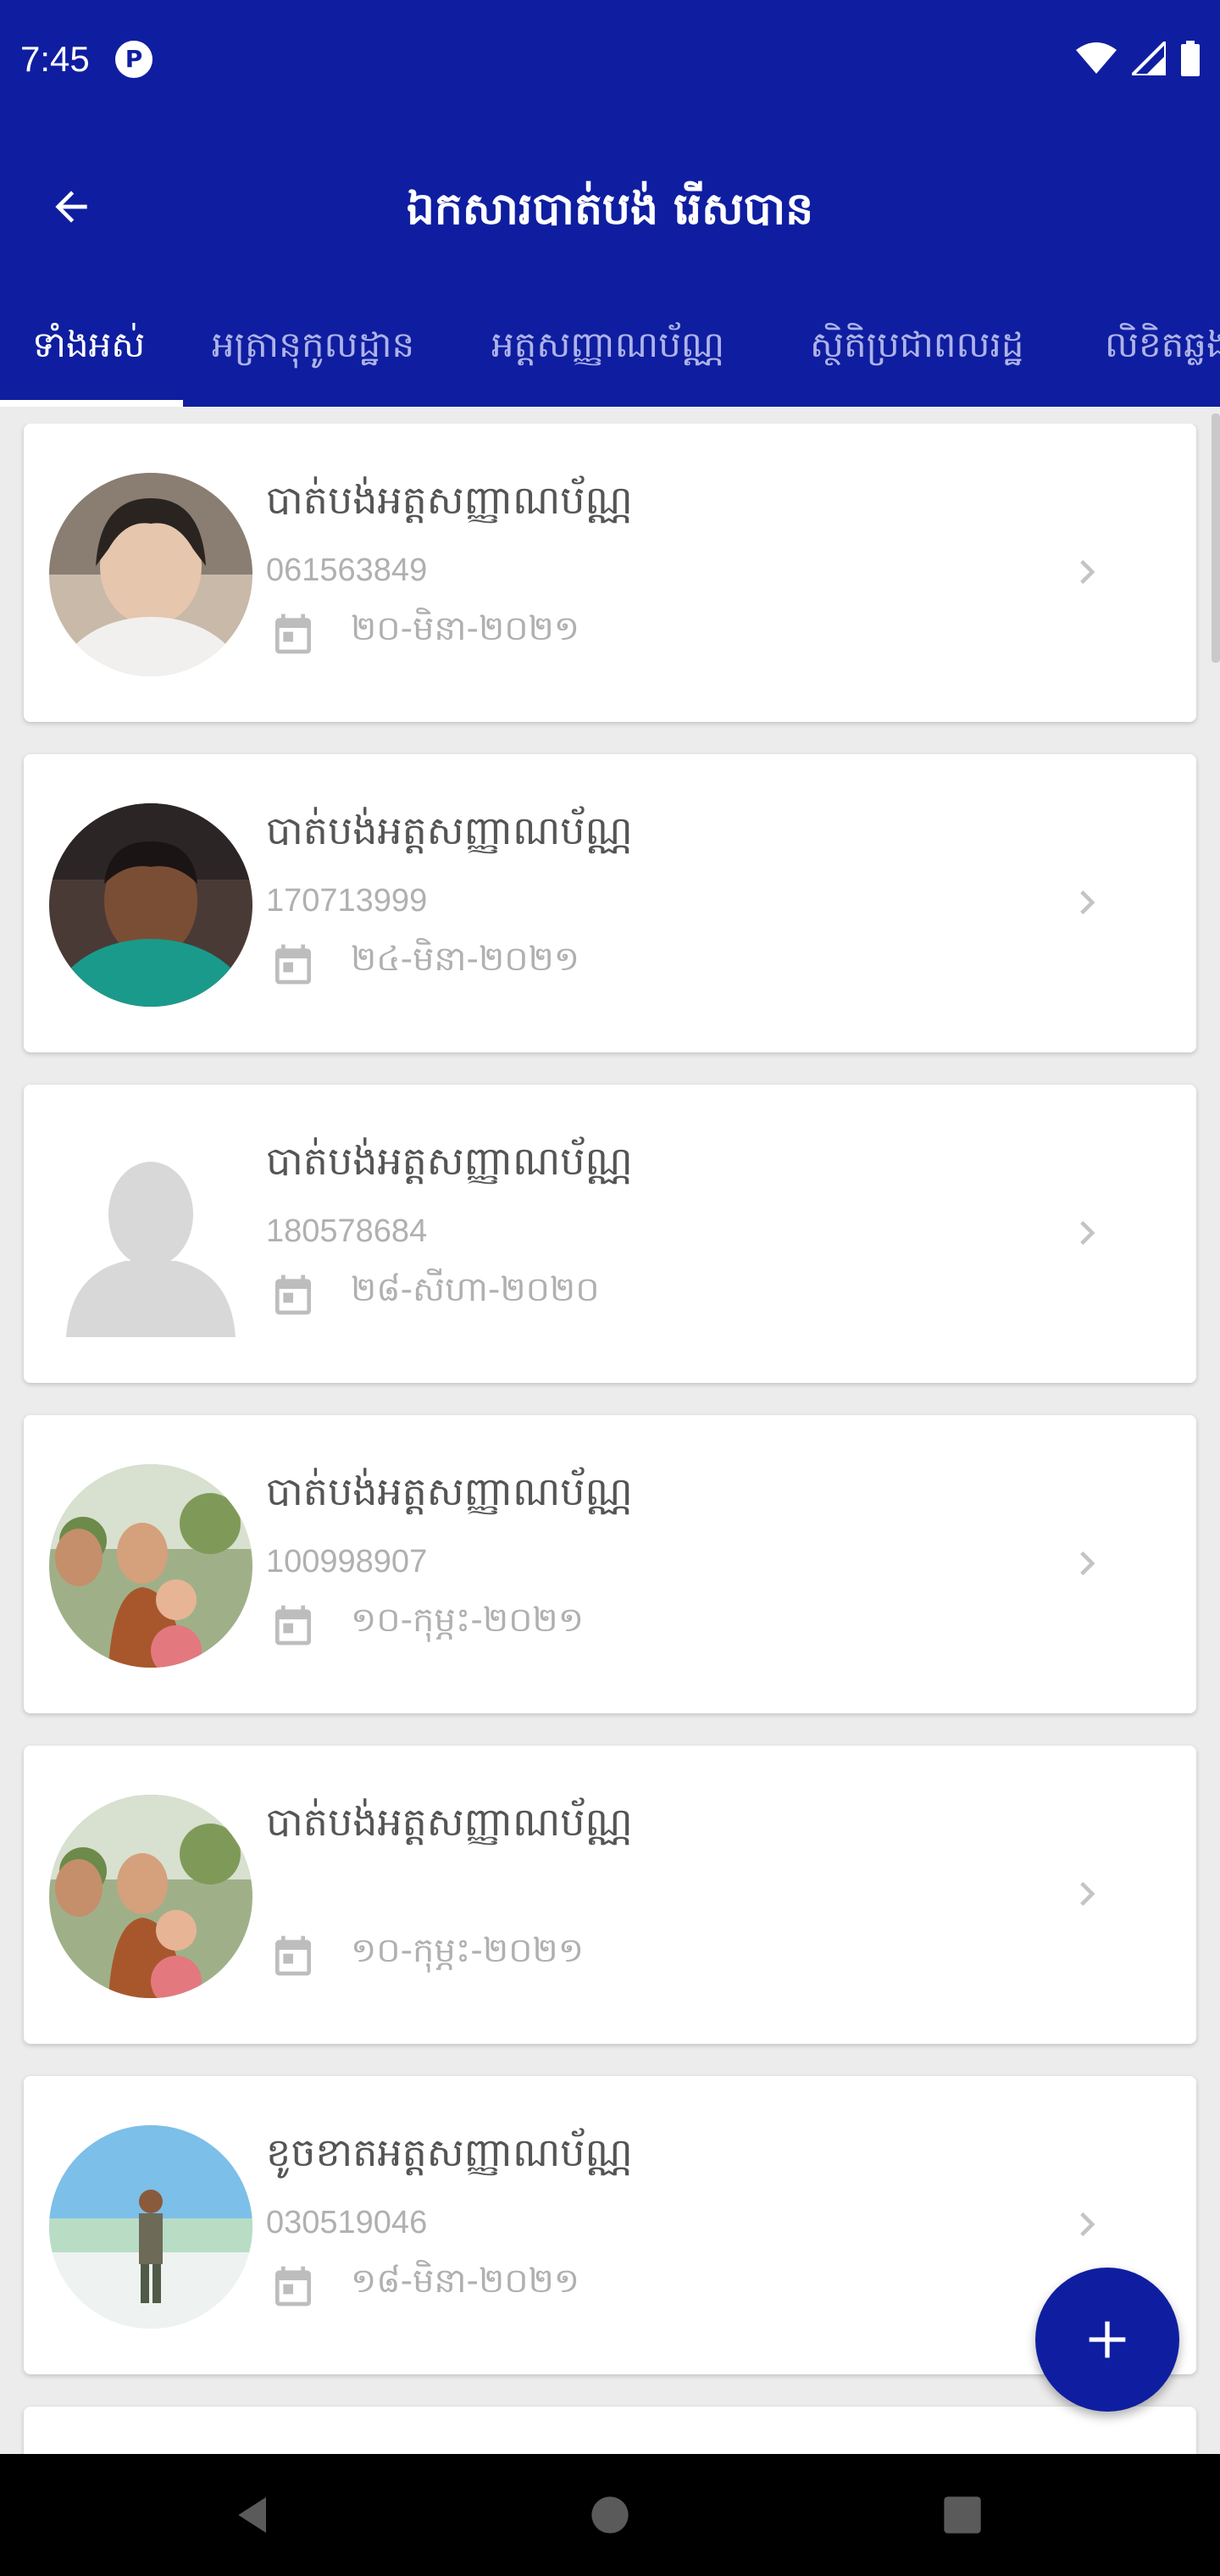  I want to click on tab-civil-status: ស្ថិតិប្រជាពលរដ្ឋ, so click(916, 348).